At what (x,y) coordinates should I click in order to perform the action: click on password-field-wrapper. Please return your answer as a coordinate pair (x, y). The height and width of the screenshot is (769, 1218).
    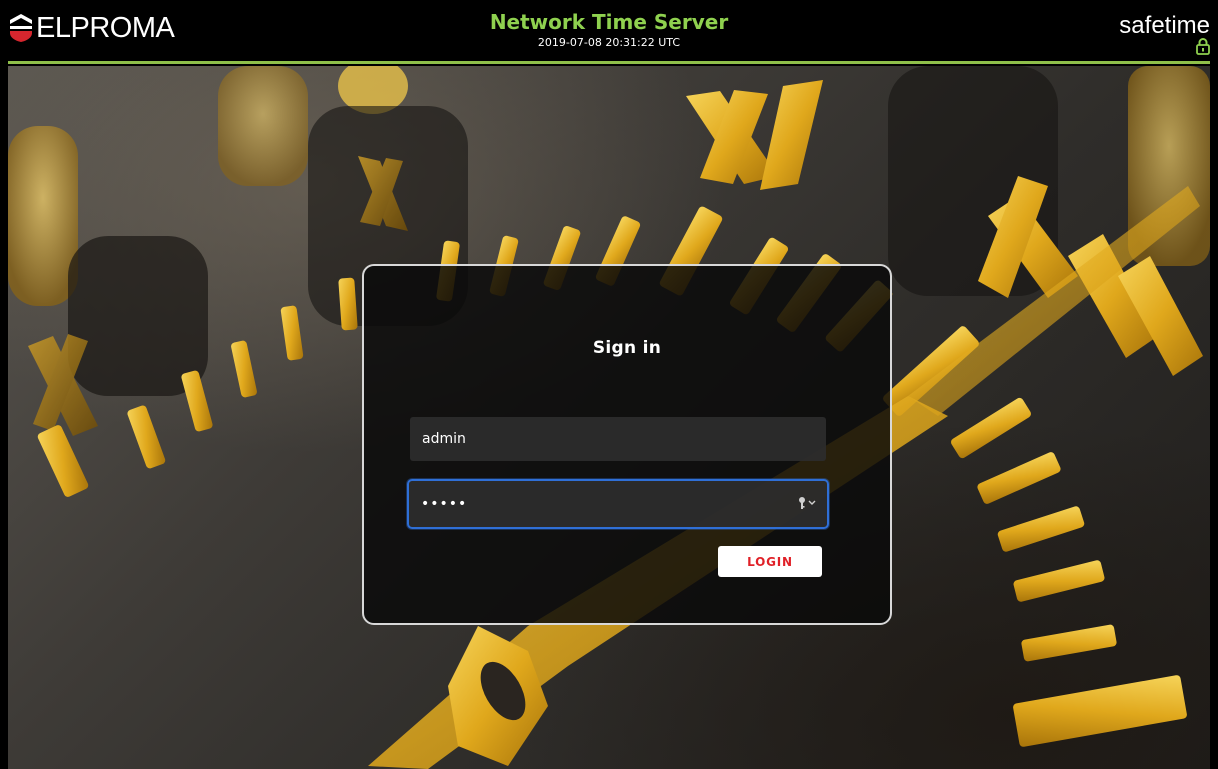
    Looking at the image, I should click on (618, 504).